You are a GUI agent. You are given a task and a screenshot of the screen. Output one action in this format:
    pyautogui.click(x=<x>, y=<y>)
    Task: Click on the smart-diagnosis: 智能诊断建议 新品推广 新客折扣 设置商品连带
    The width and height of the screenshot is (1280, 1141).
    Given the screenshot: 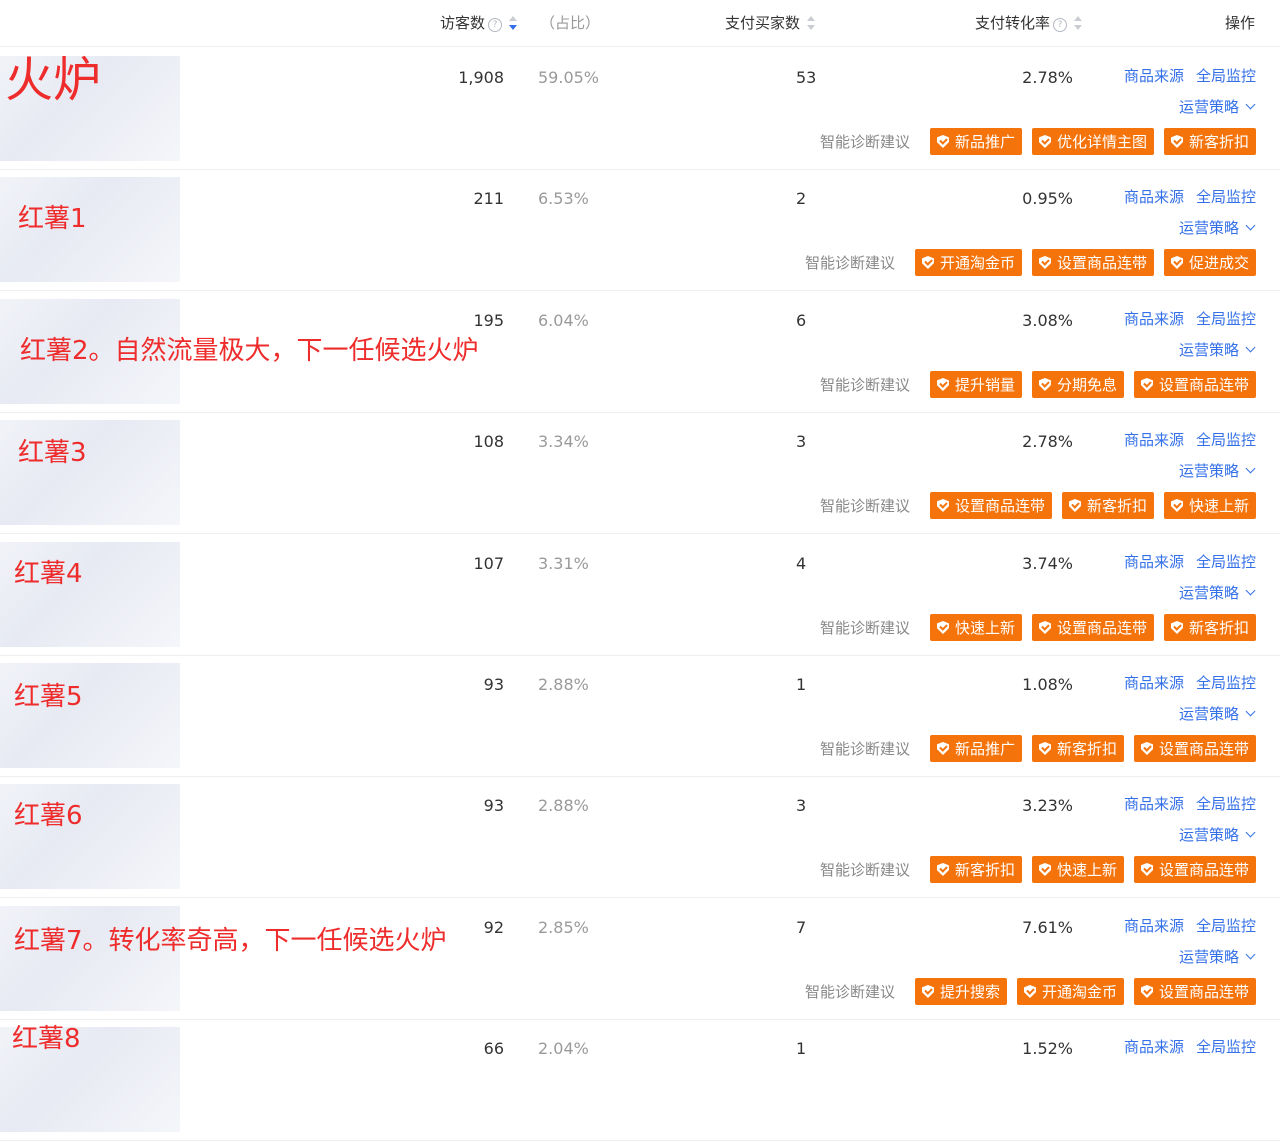 What is the action you would take?
    pyautogui.click(x=1038, y=748)
    